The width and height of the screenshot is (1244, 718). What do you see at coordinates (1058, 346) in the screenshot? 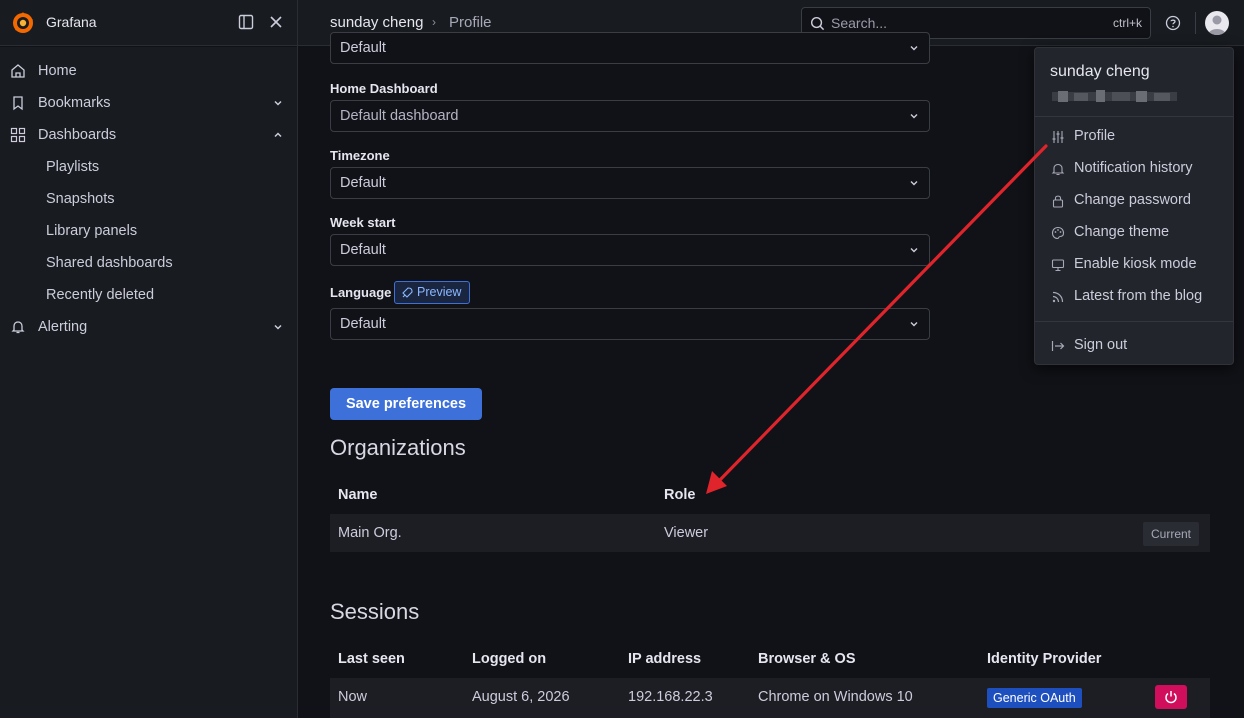
I see `sign-out-icon` at bounding box center [1058, 346].